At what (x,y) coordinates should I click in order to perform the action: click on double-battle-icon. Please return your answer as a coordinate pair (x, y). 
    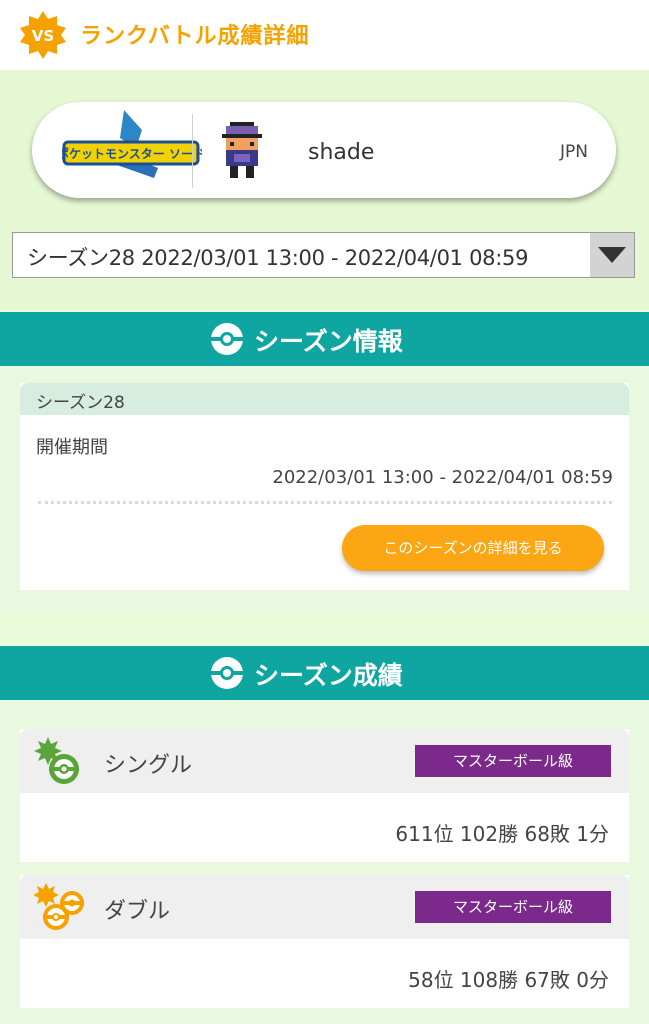
    Looking at the image, I should click on (59, 906).